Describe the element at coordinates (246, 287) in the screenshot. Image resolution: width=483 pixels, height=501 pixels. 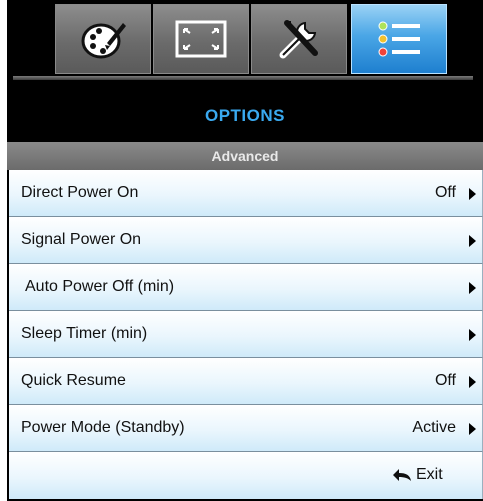
I see `menu-item-auto-power-off: Auto Power Off (min)` at that location.